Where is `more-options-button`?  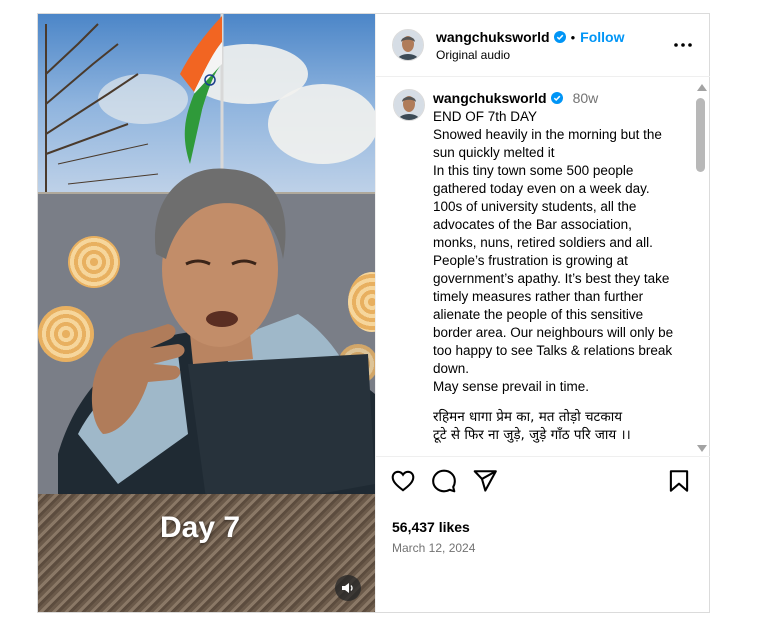
more-options-button is located at coordinates (683, 45).